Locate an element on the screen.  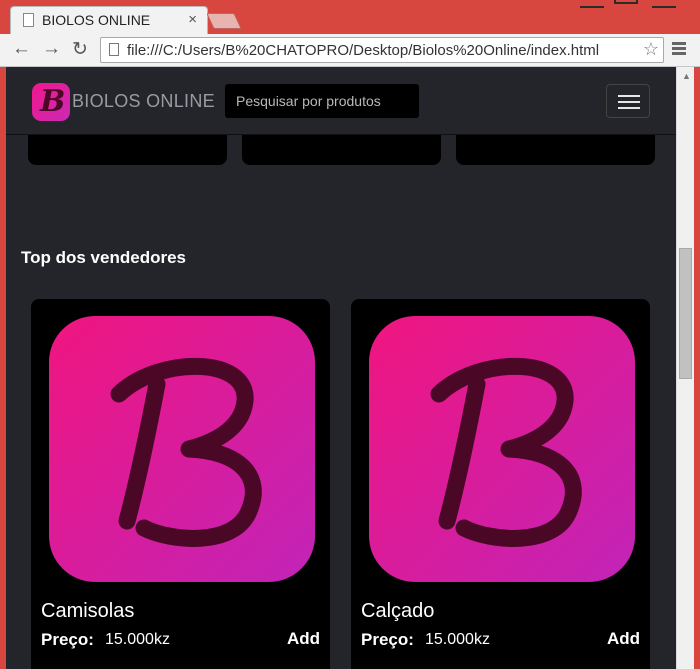
search-input is located at coordinates (322, 101).